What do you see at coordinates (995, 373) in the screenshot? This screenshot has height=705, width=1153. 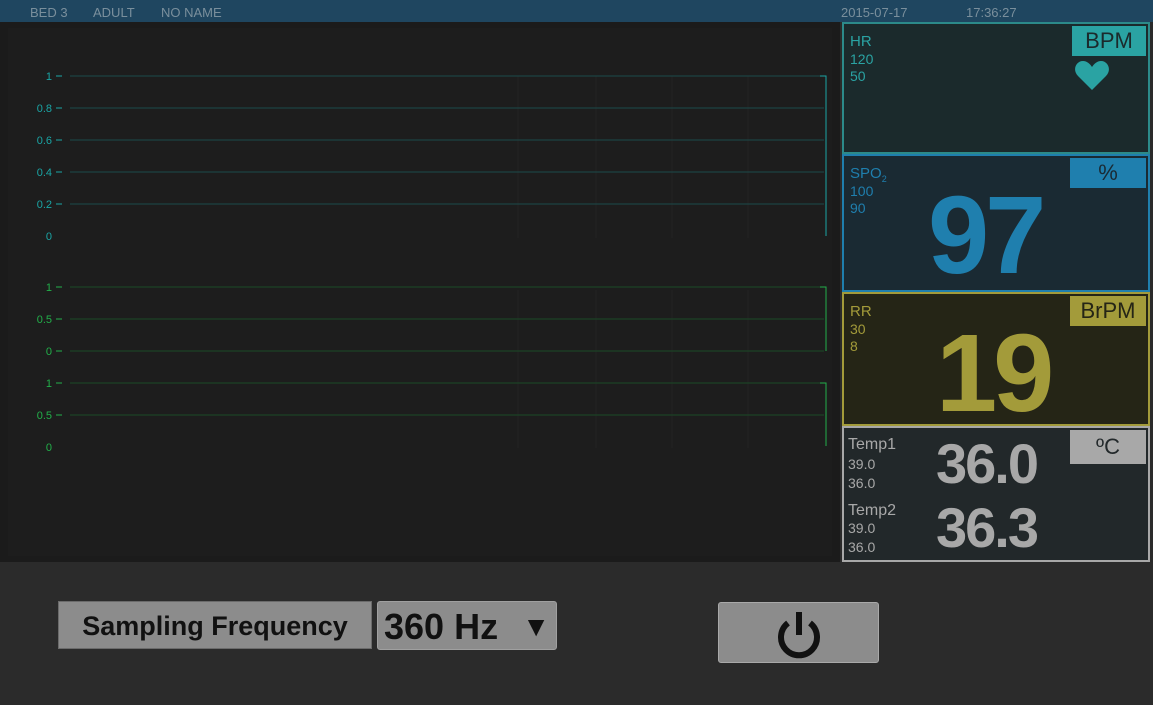 I see `rr-value: 19` at bounding box center [995, 373].